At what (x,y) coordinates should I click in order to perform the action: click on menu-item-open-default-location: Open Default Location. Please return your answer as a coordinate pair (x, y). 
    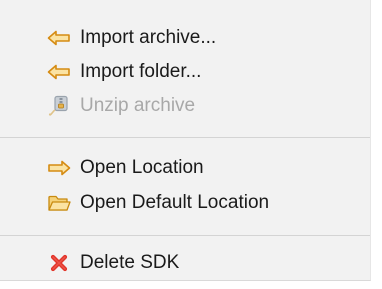
    Looking at the image, I should click on (157, 203).